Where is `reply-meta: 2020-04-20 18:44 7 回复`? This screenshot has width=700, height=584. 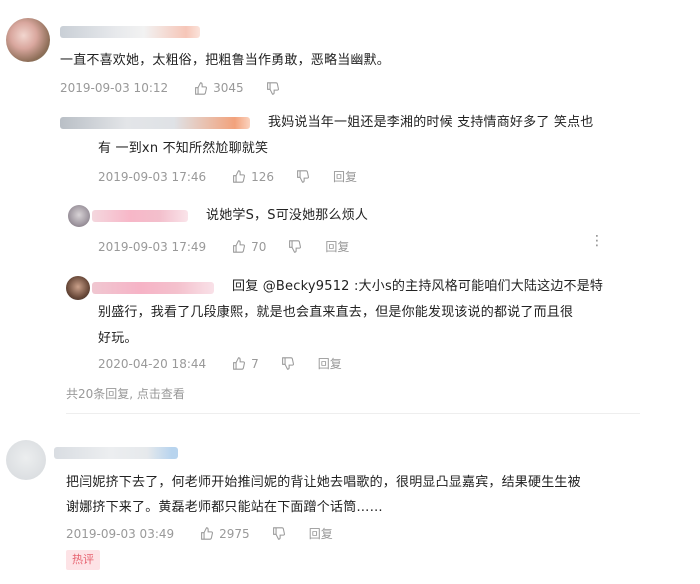
reply-meta: 2020-04-20 18:44 7 回复 is located at coordinates (220, 363).